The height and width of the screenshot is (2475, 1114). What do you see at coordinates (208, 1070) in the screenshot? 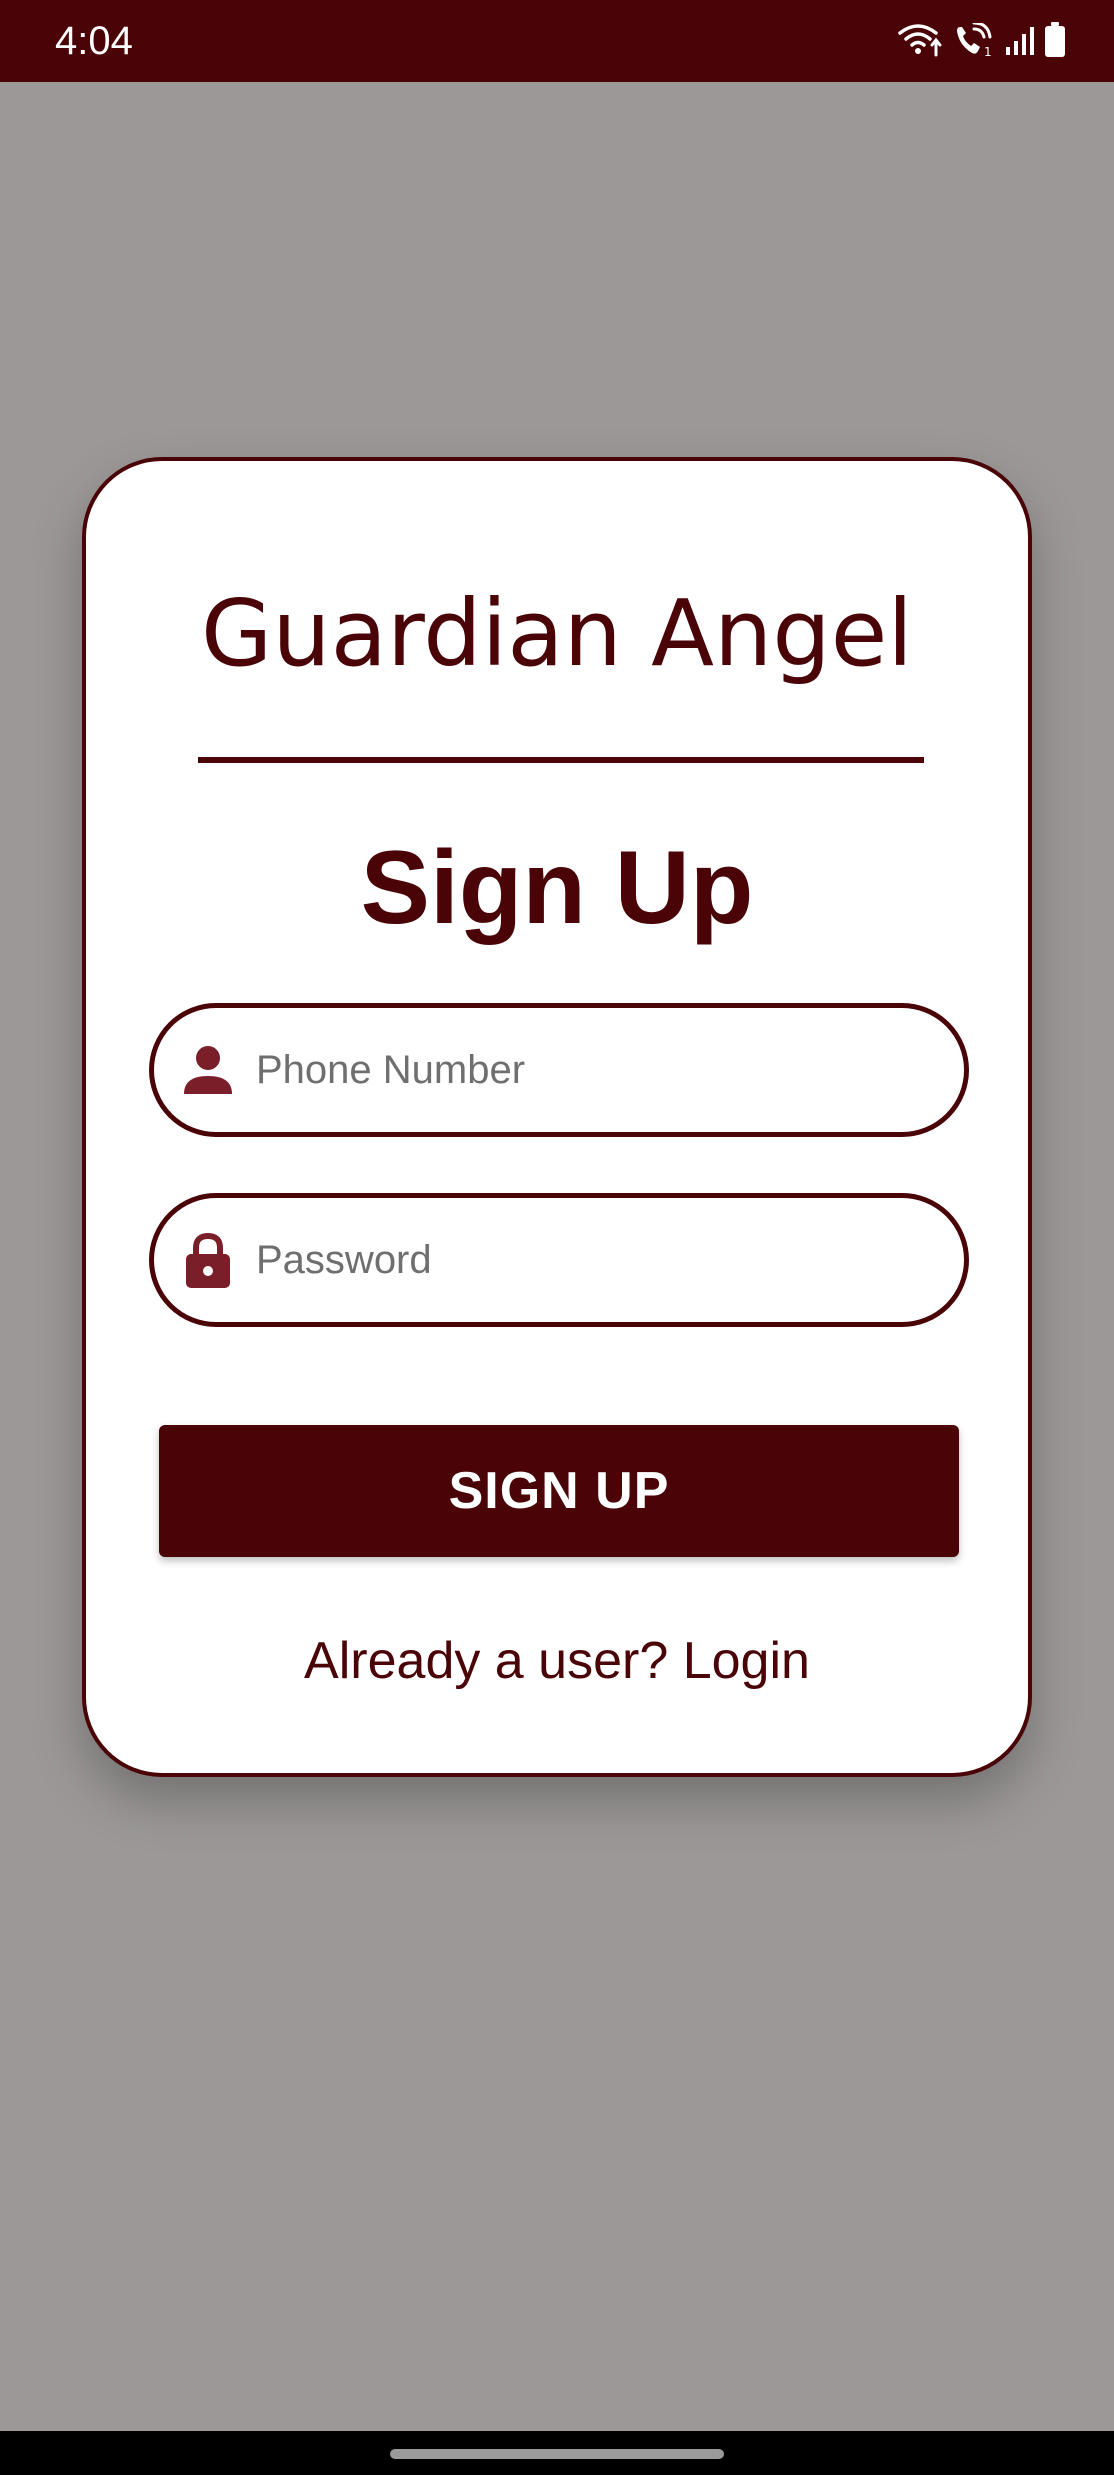
I see `person-icon` at bounding box center [208, 1070].